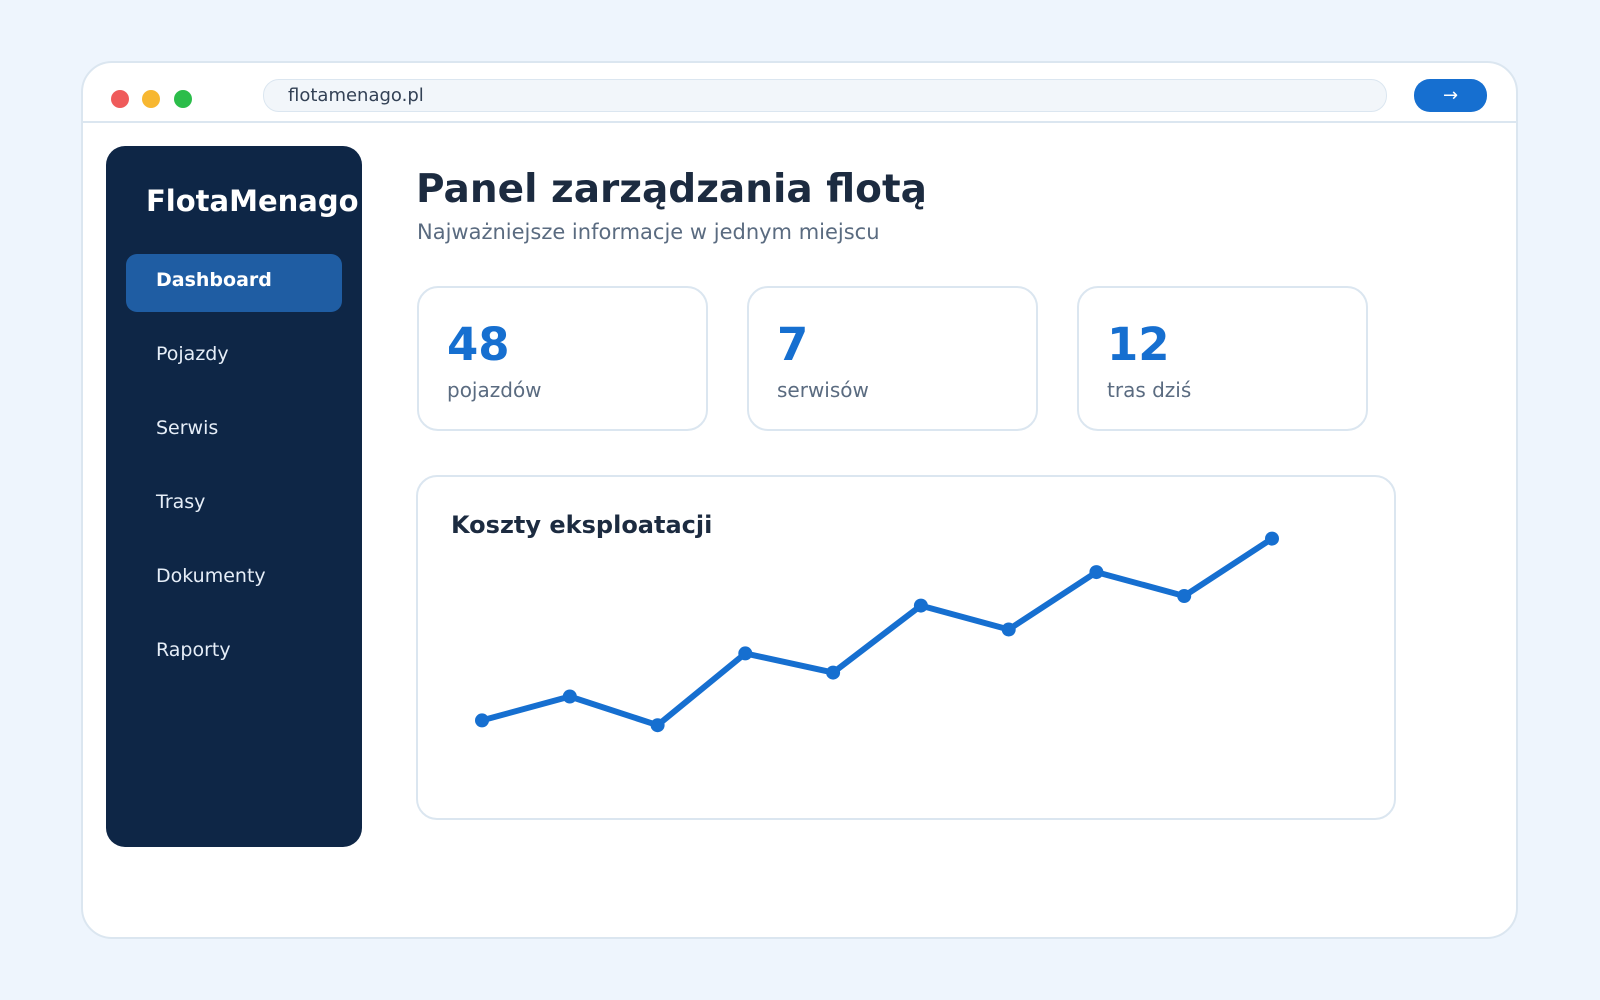 The width and height of the screenshot is (1600, 1000). Describe the element at coordinates (1138, 344) in the screenshot. I see `stat-value: 12` at that location.